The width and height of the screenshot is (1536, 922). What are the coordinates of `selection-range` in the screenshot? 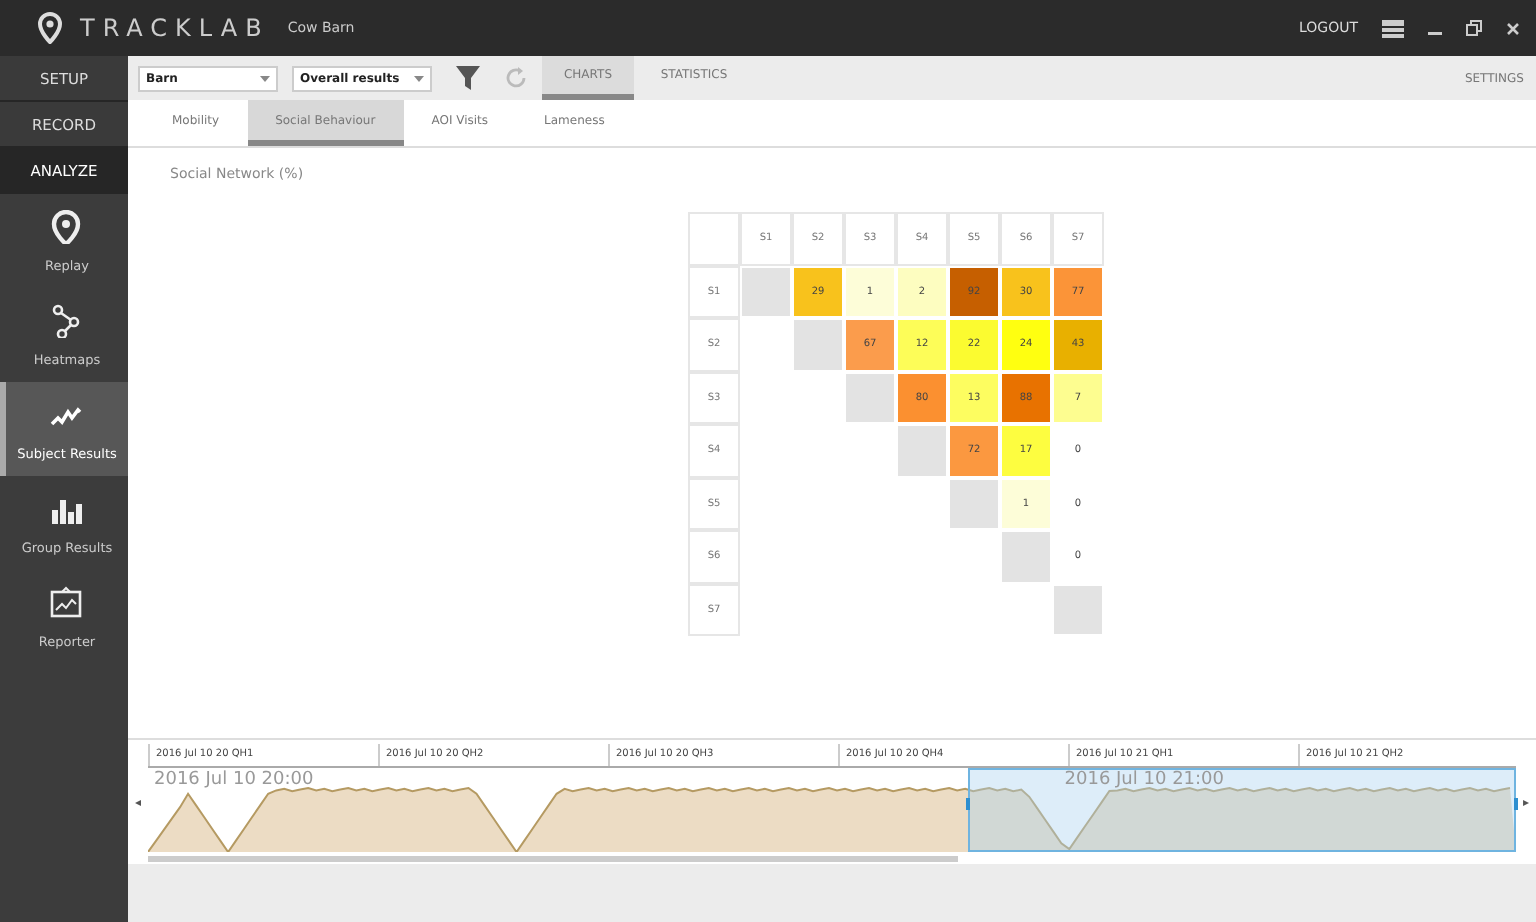 It's located at (1242, 809).